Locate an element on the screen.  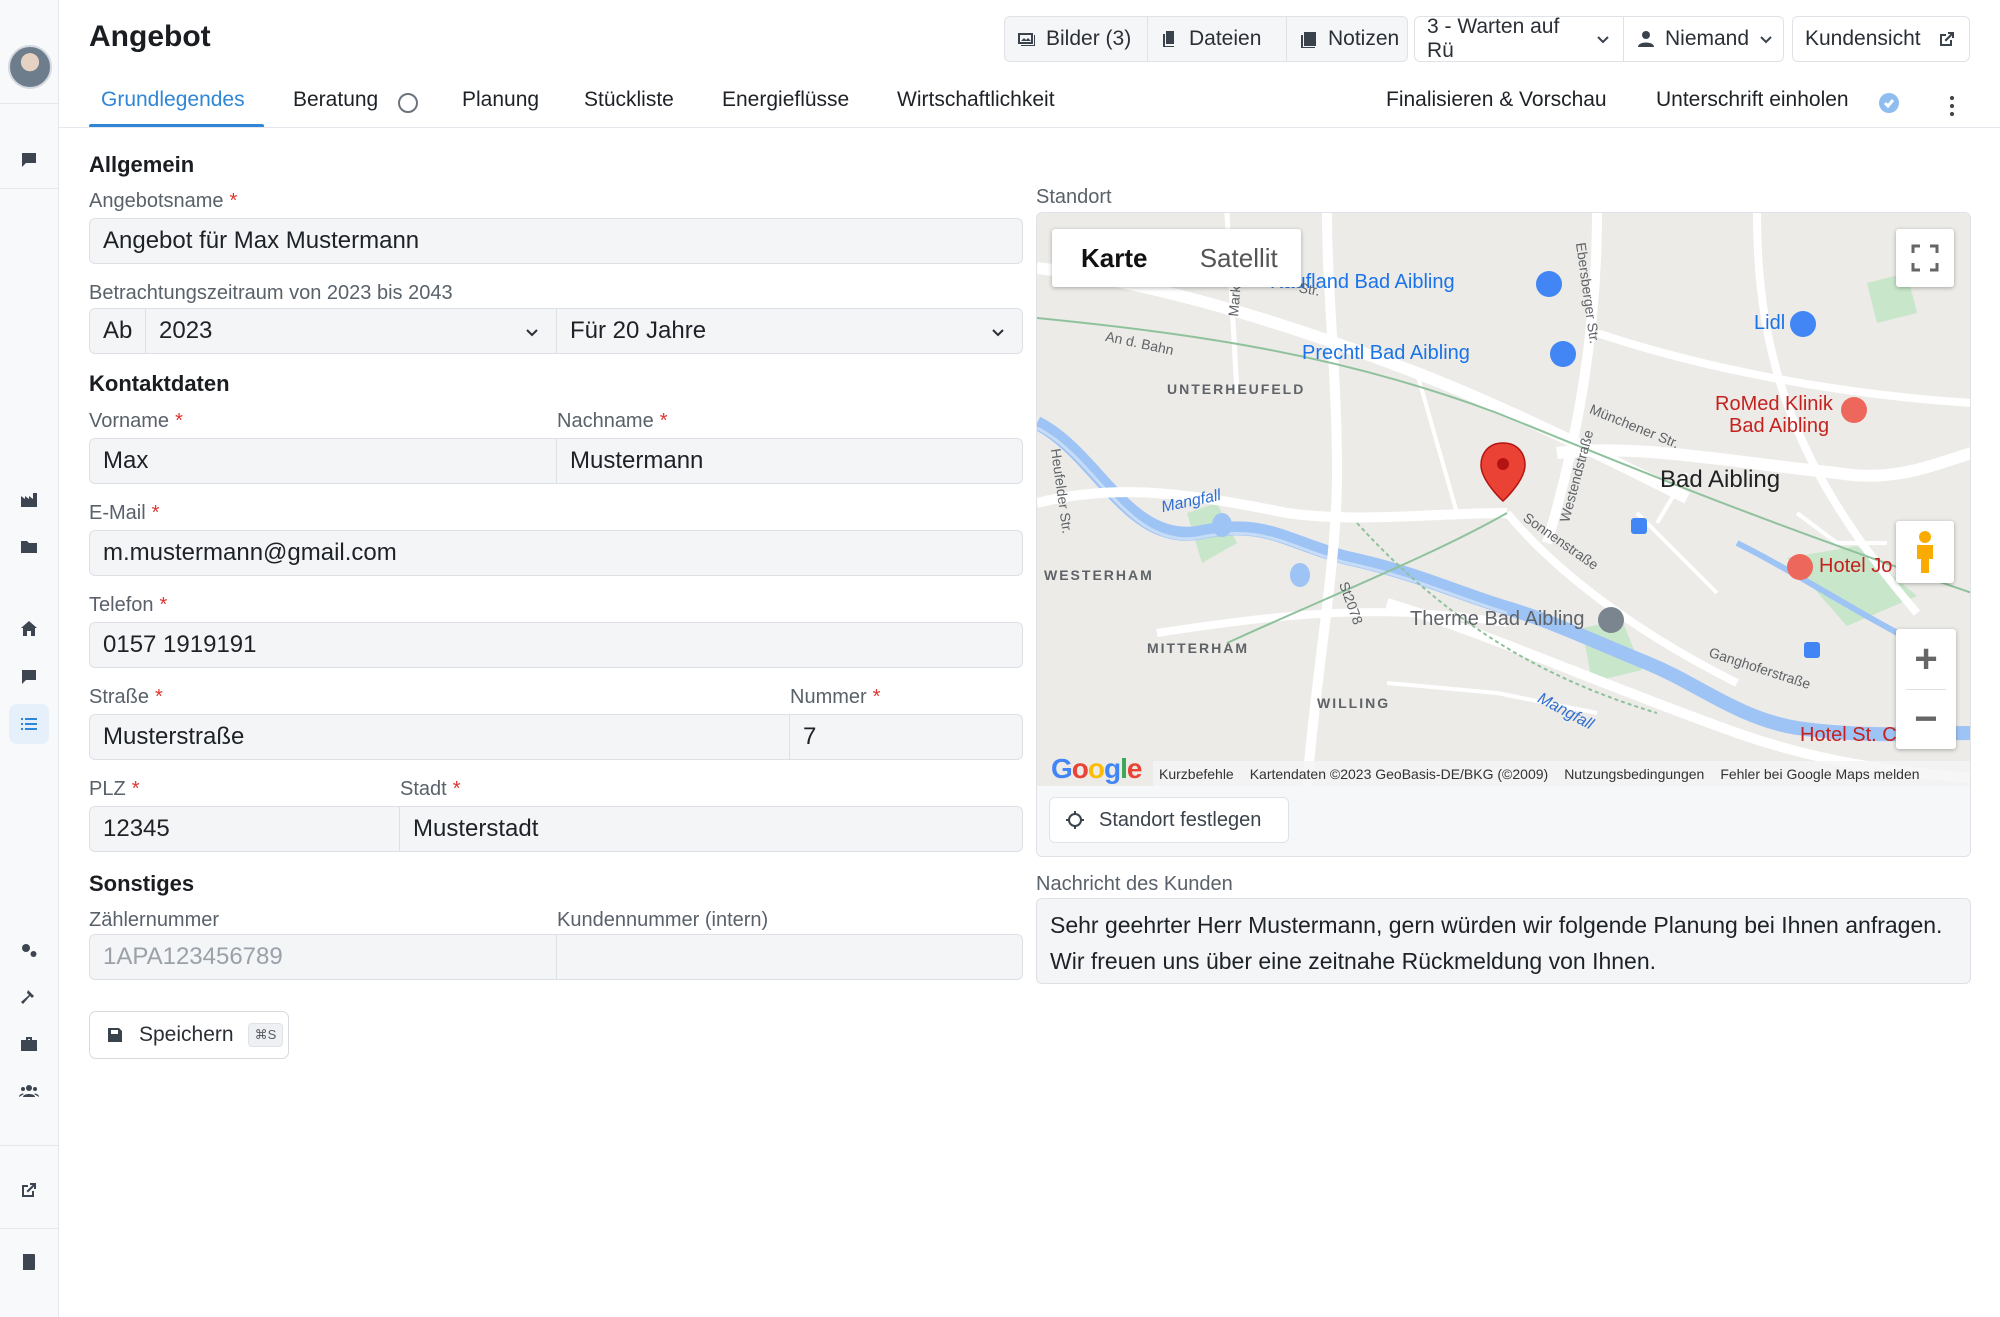
tab-planung: Planung is located at coordinates (500, 100).